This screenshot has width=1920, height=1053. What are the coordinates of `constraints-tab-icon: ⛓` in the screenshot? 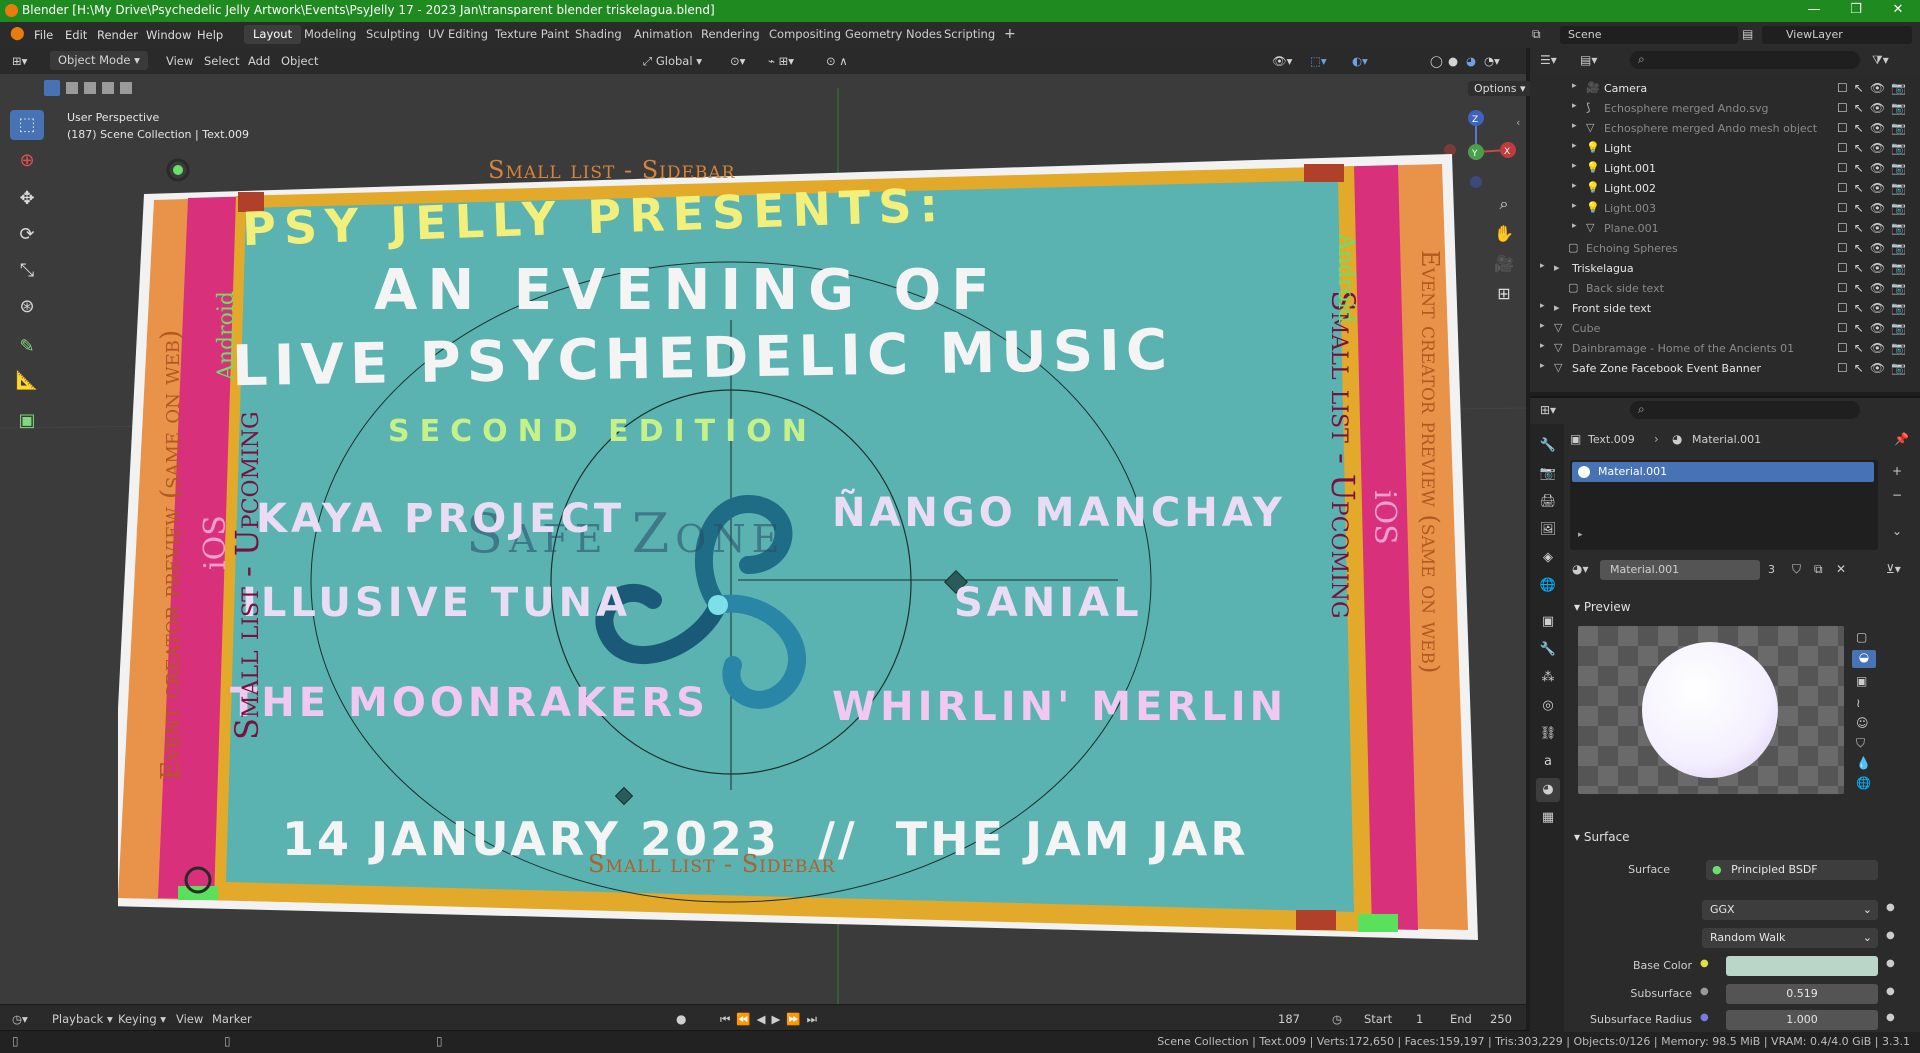 It's located at (1548, 734).